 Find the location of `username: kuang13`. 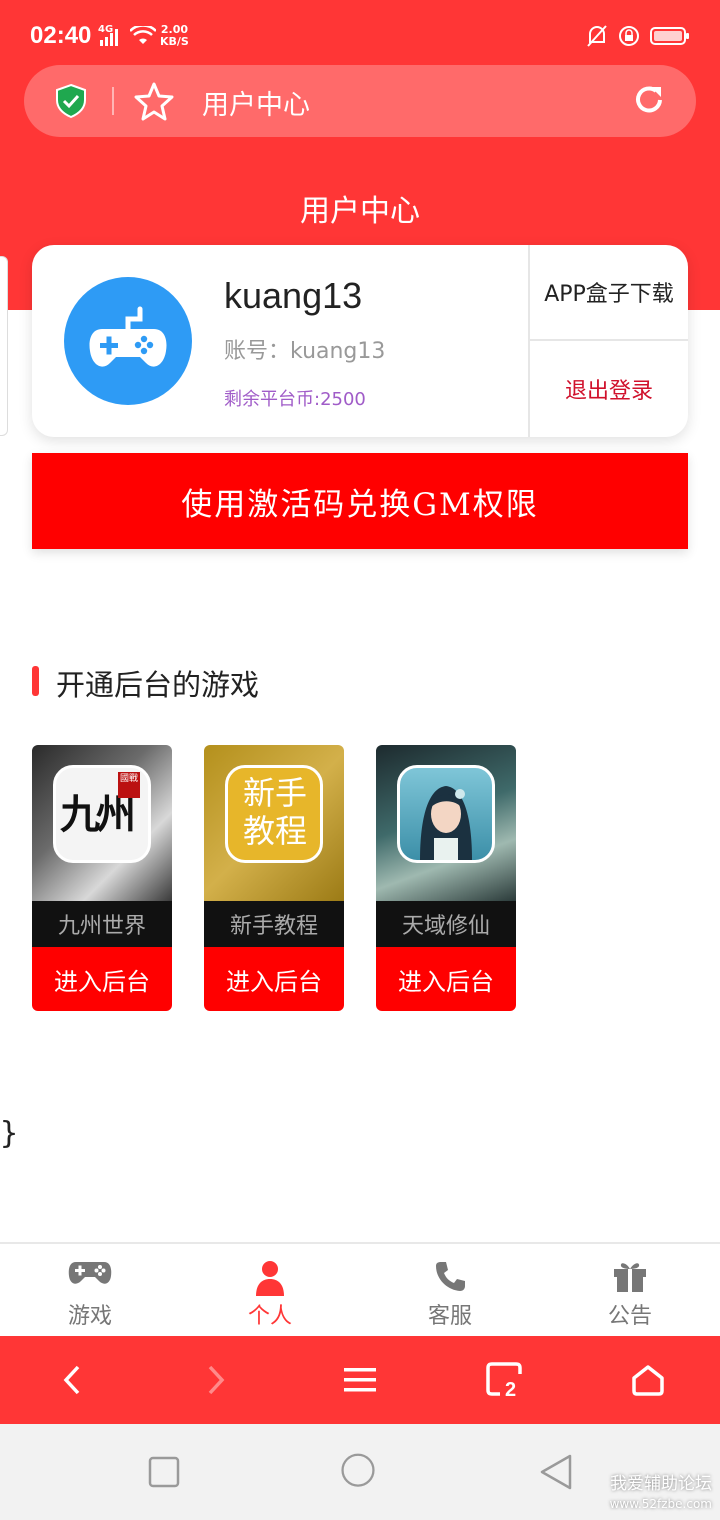

username: kuang13 is located at coordinates (293, 295).